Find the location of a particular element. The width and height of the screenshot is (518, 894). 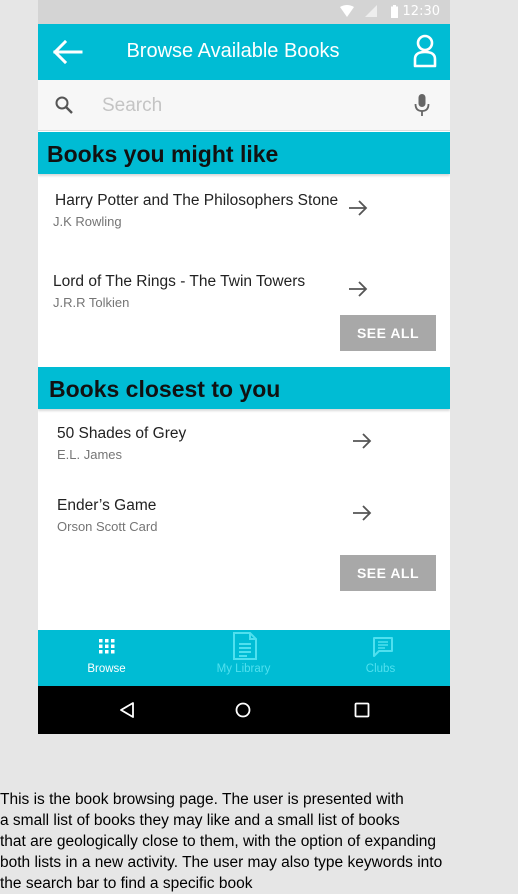

section-title: Books closest to you is located at coordinates (165, 389).